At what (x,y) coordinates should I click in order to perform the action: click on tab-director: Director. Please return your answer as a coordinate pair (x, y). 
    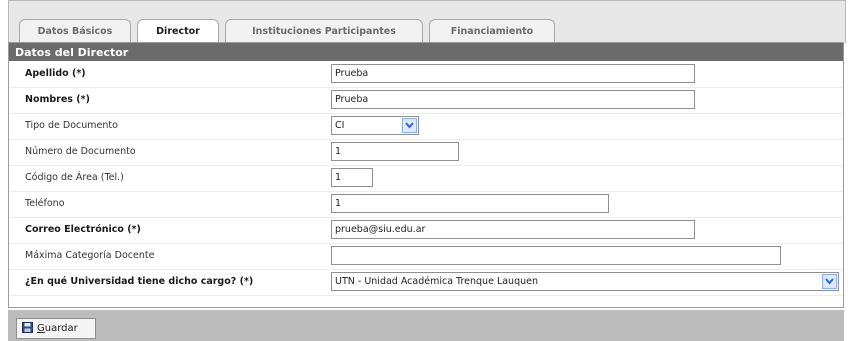
    Looking at the image, I should click on (178, 31).